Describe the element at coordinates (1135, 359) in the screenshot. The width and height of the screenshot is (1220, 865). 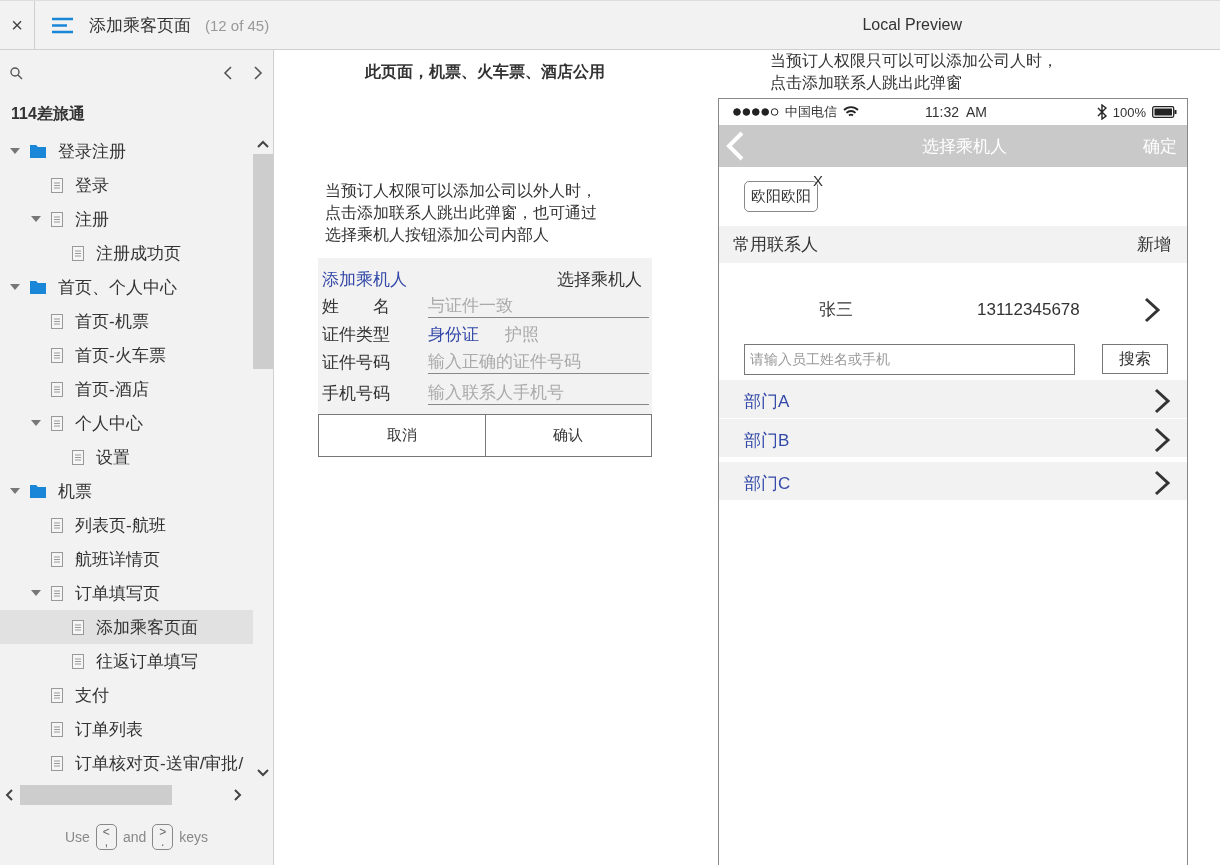
I see `search-button: 搜索` at that location.